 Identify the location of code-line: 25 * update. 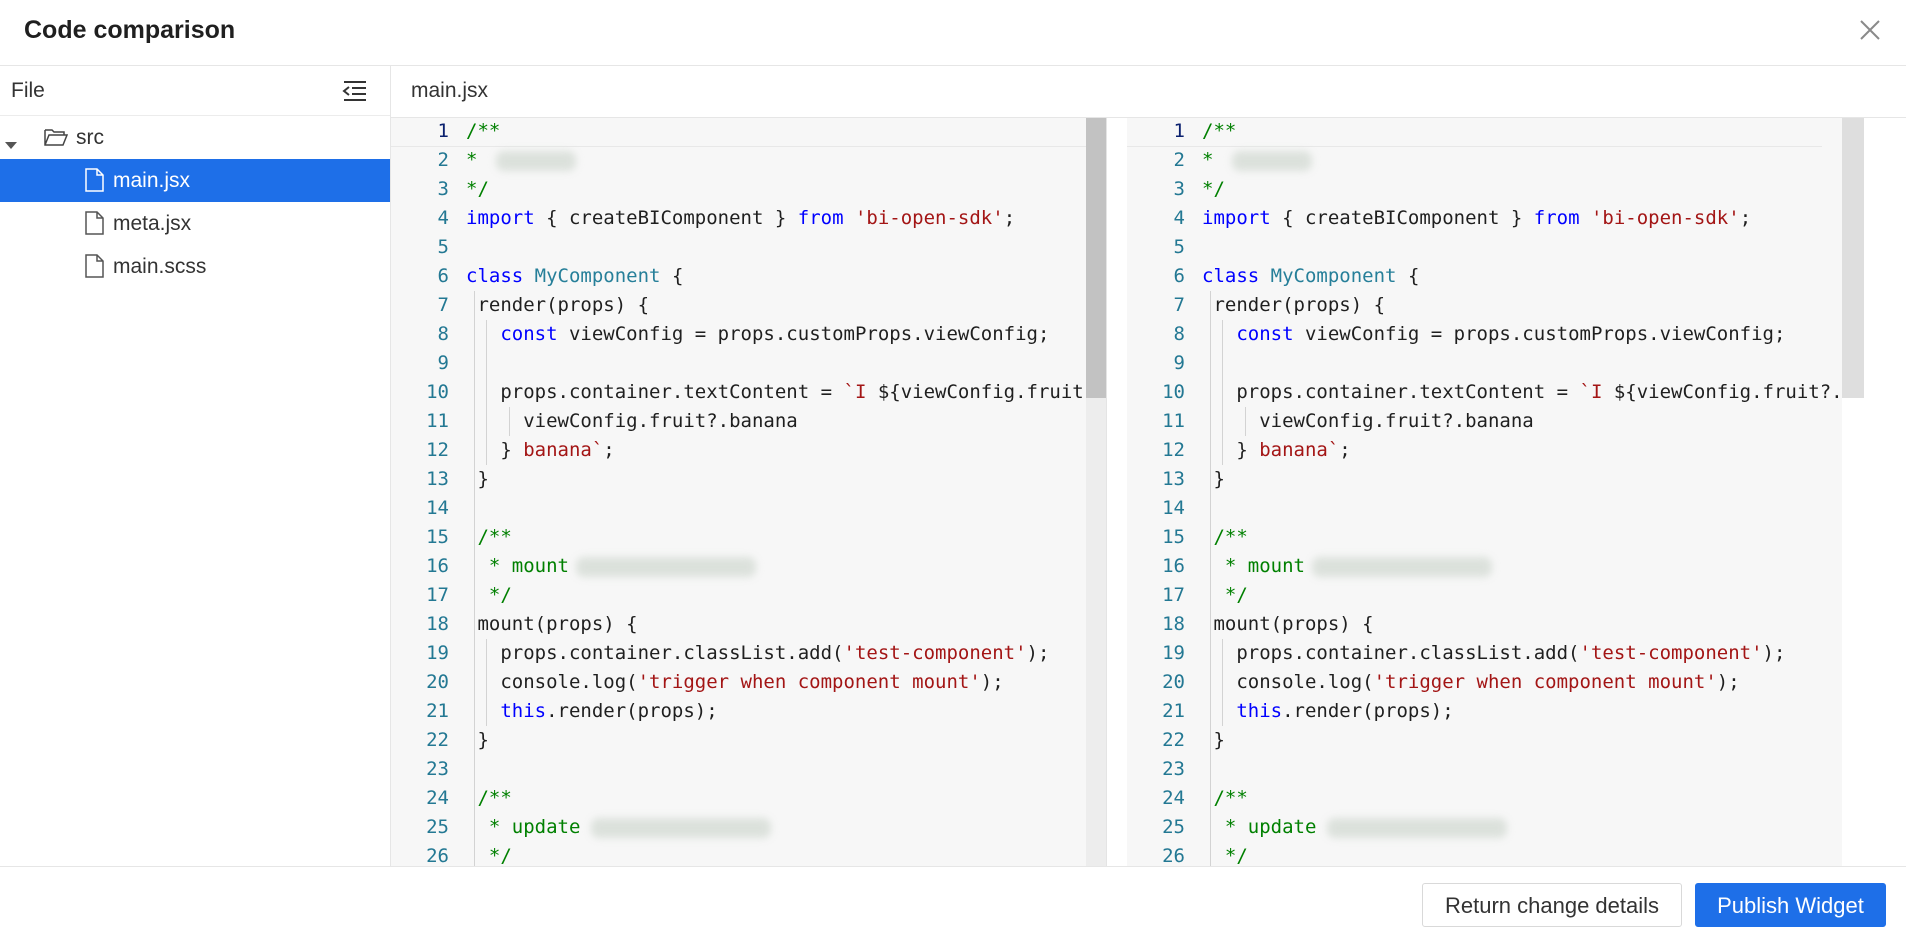
(1474, 827).